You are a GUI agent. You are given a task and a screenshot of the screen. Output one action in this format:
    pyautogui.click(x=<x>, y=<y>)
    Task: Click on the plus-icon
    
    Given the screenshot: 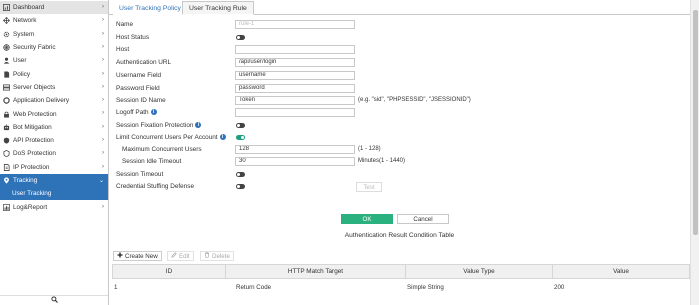 What is the action you would take?
    pyautogui.click(x=121, y=256)
    